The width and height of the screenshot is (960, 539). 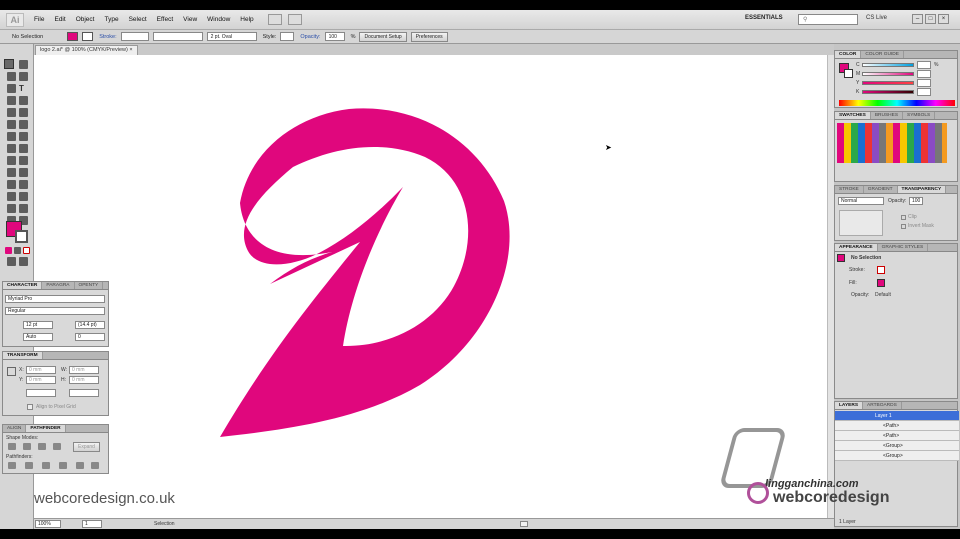 What do you see at coordinates (90, 337) in the screenshot?
I see `tracking-field: 0` at bounding box center [90, 337].